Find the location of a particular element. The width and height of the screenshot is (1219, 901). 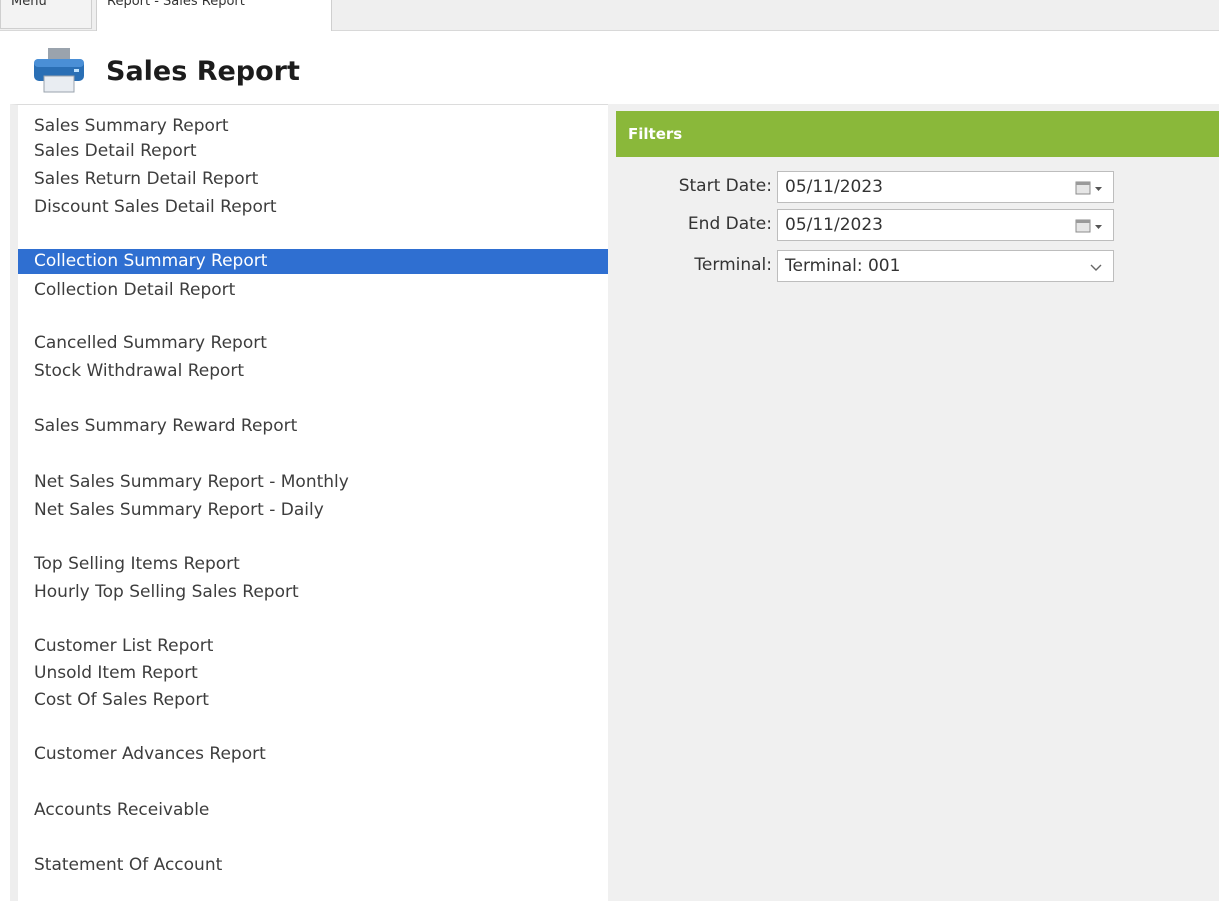

tab-strip: Menu Report - Sales Report is located at coordinates (609, 15).